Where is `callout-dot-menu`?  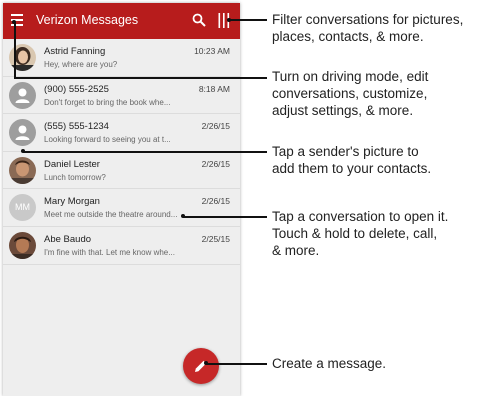 callout-dot-menu is located at coordinates (14, 22).